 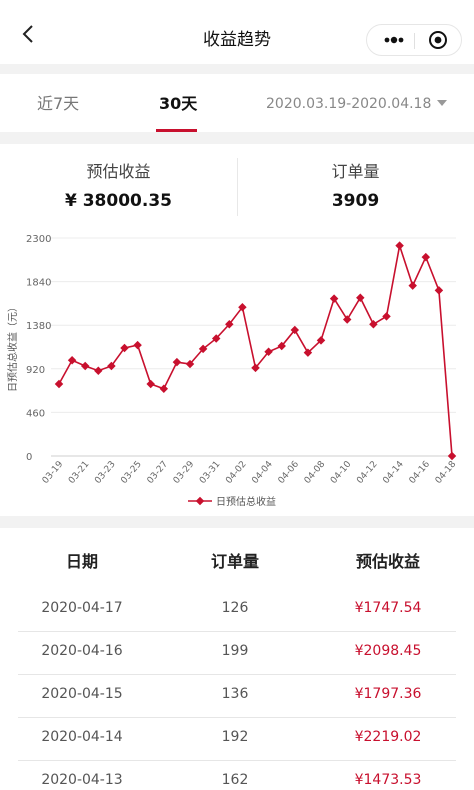 I want to click on row-date: 2020-04-14, so click(x=82, y=737).